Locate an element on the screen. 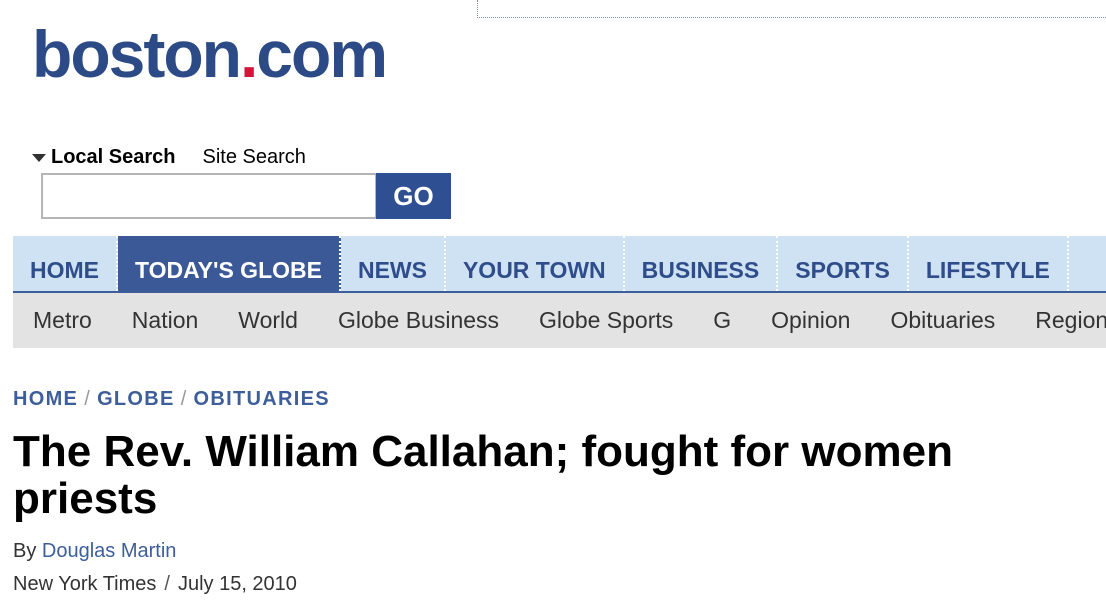  breadcrumb-globe: GLOBE is located at coordinates (136, 399).